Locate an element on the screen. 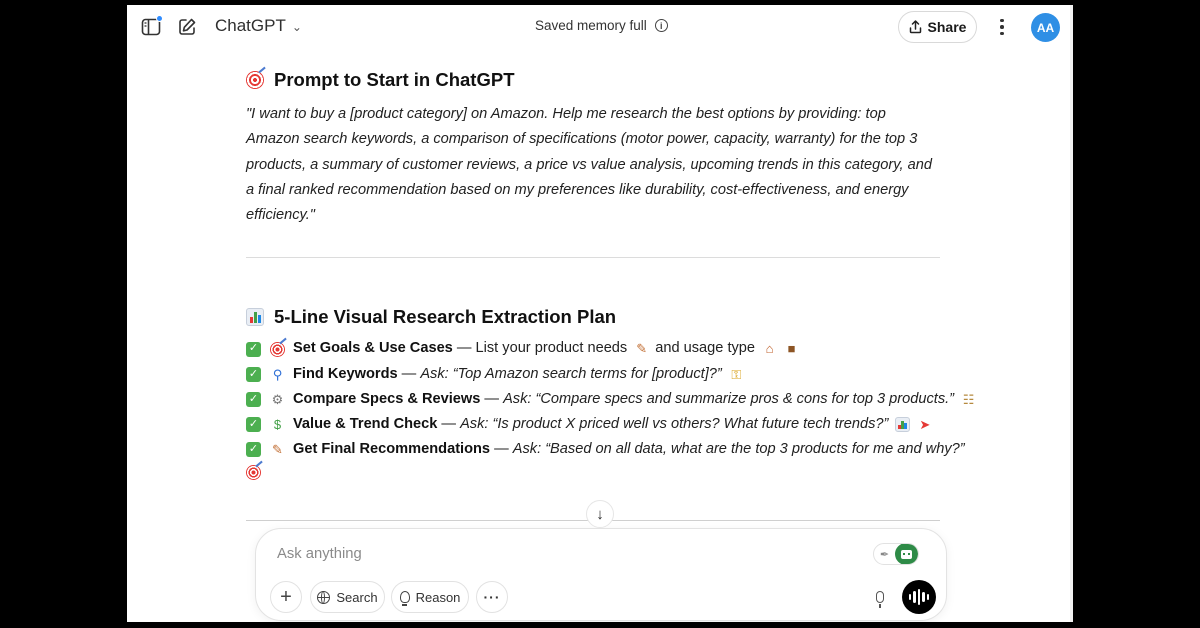  sidebar-toggle-button is located at coordinates (151, 27).